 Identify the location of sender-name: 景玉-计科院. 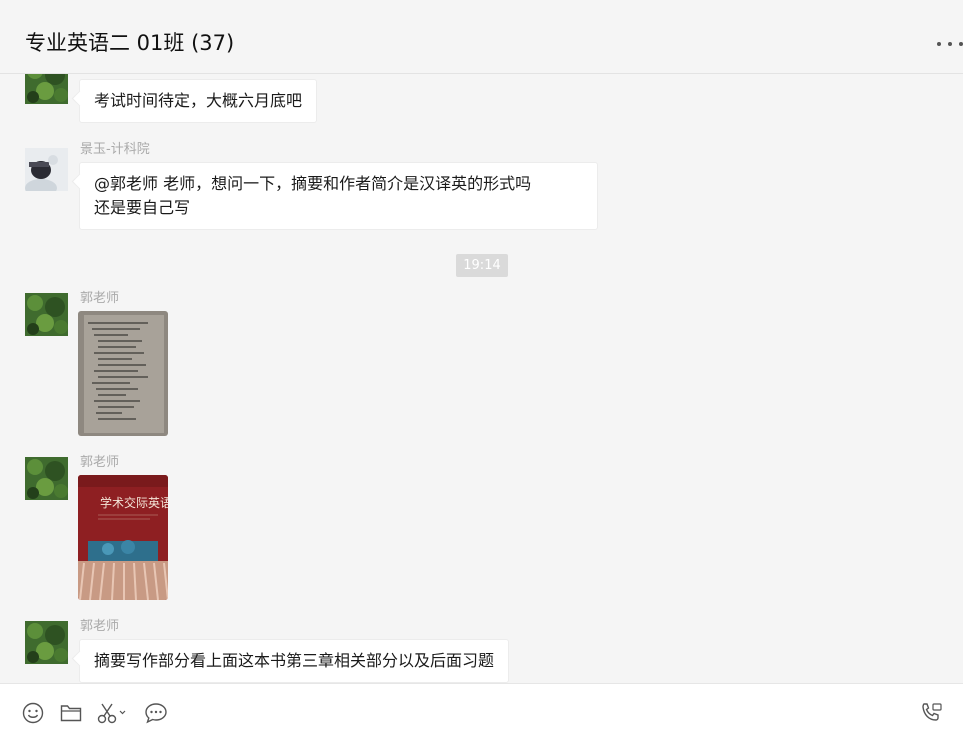
(115, 149).